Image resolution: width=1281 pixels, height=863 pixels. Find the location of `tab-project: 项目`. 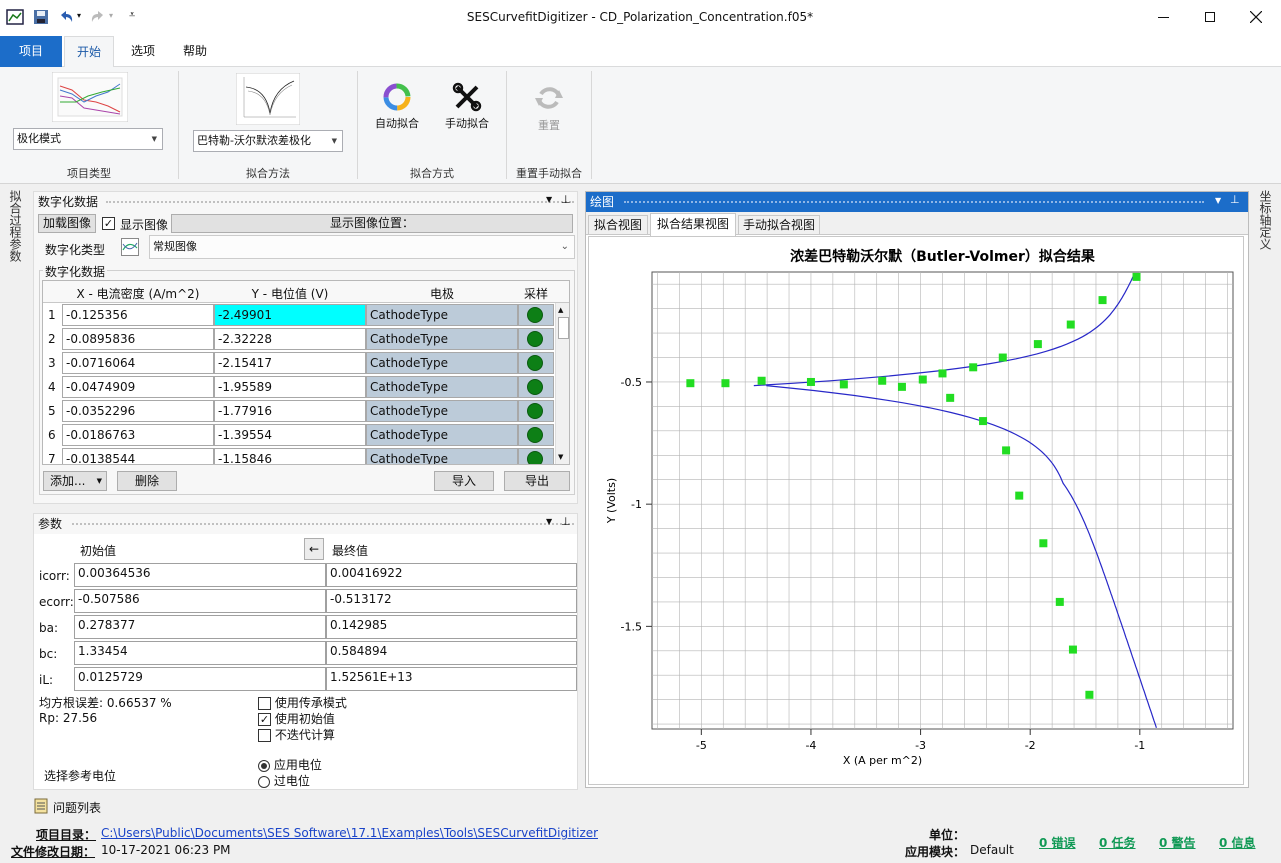

tab-project: 项目 is located at coordinates (31, 51).